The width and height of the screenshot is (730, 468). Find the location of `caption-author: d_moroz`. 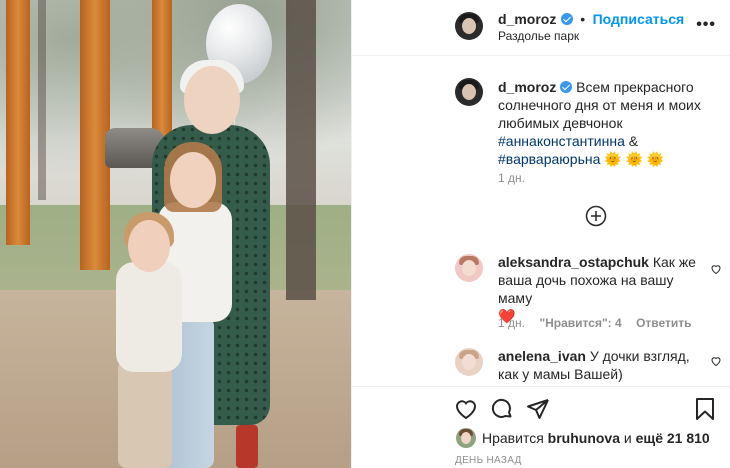

caption-author: d_moroz is located at coordinates (527, 87).